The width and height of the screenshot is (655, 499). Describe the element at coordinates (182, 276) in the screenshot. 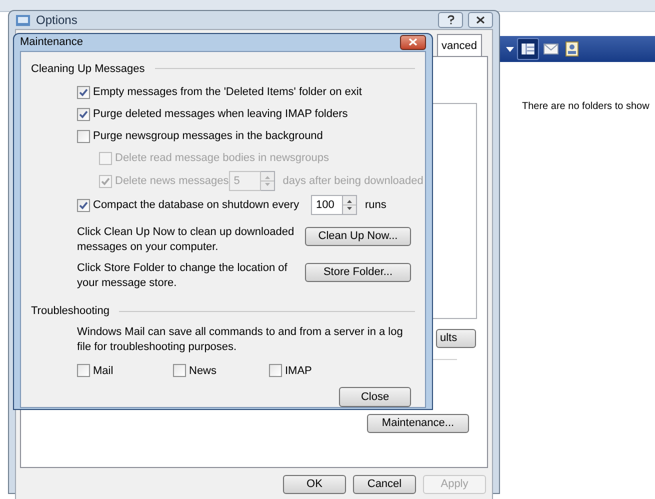

I see `action-description: Click Store Folder to change the location of your message store.` at that location.